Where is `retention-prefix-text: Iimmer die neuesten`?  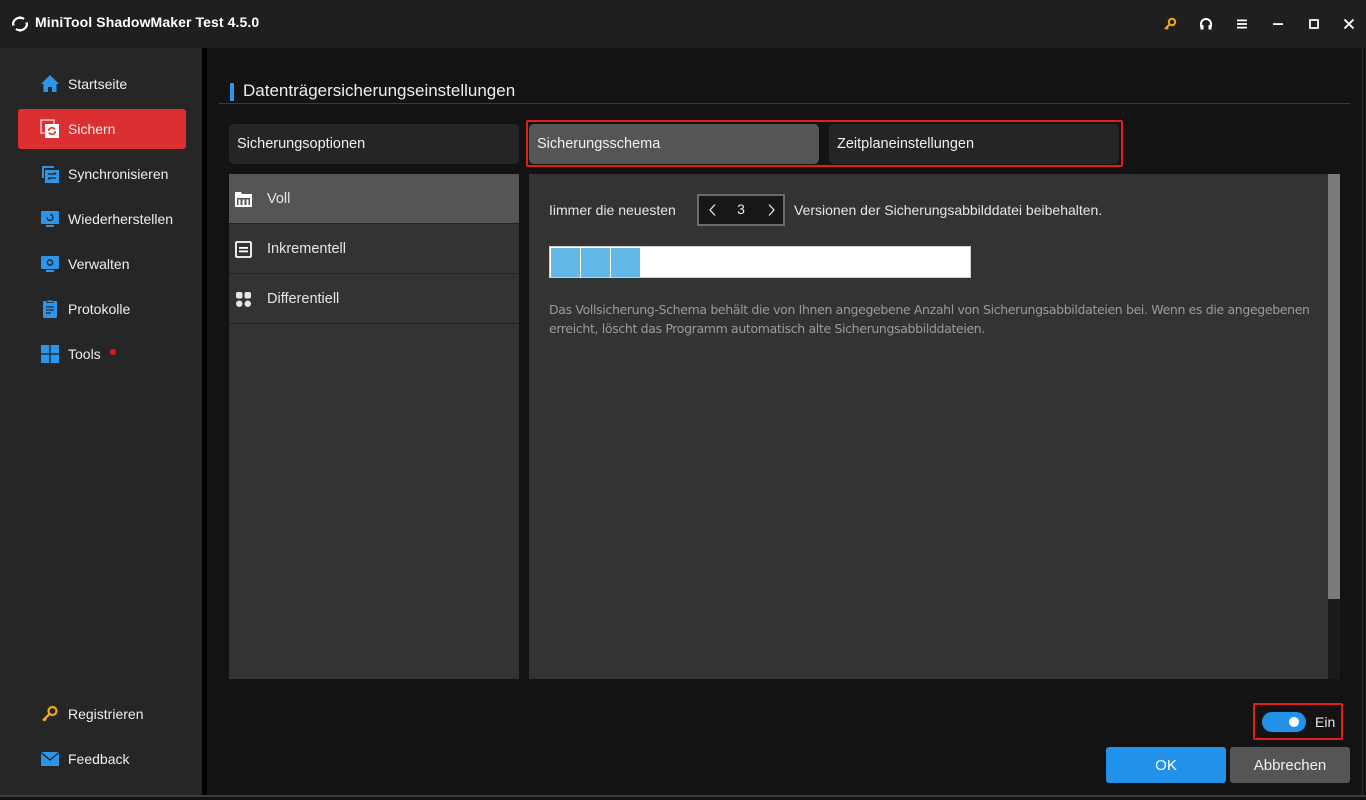
retention-prefix-text: Iimmer die neuesten is located at coordinates (612, 210).